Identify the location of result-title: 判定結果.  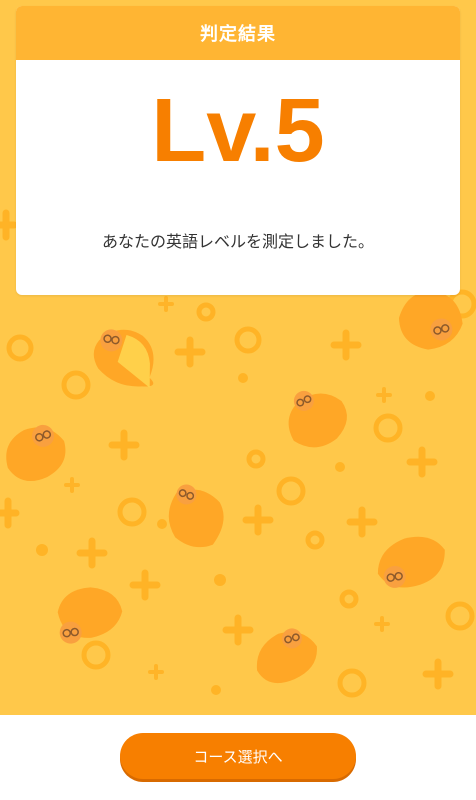
(238, 34).